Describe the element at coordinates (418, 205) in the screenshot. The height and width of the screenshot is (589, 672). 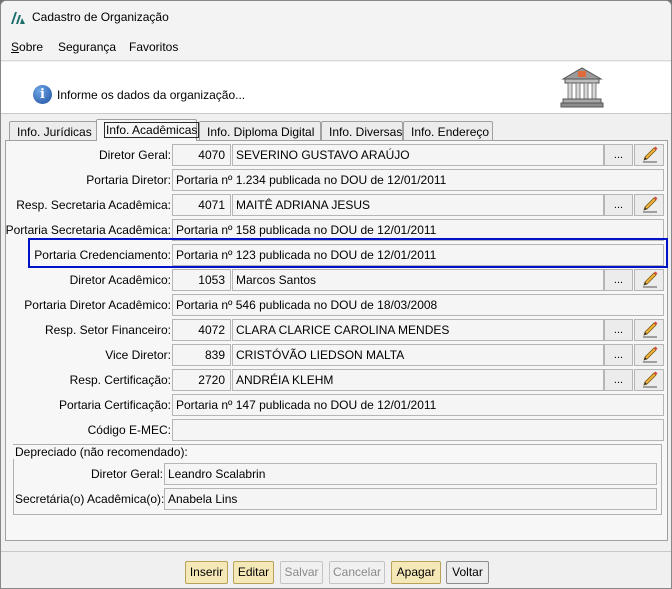
I see `resp-secretaria-name-field: MAITÊ ADRIANA JESUS` at that location.